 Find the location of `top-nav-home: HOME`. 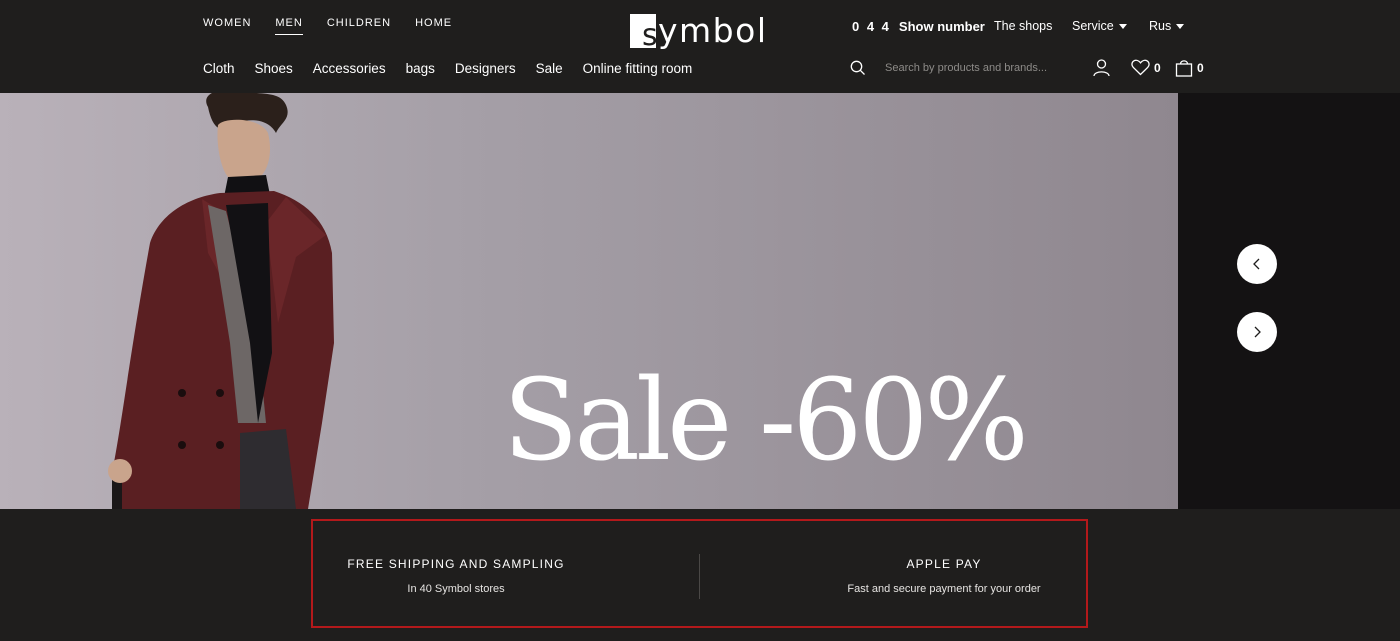

top-nav-home: HOME is located at coordinates (433, 26).